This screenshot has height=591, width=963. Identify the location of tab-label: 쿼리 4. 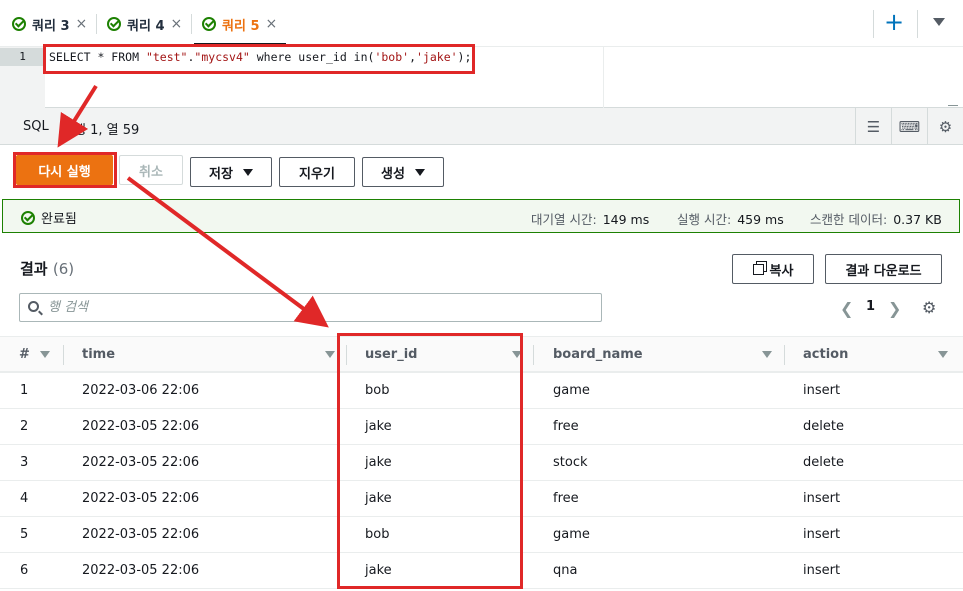
(146, 26).